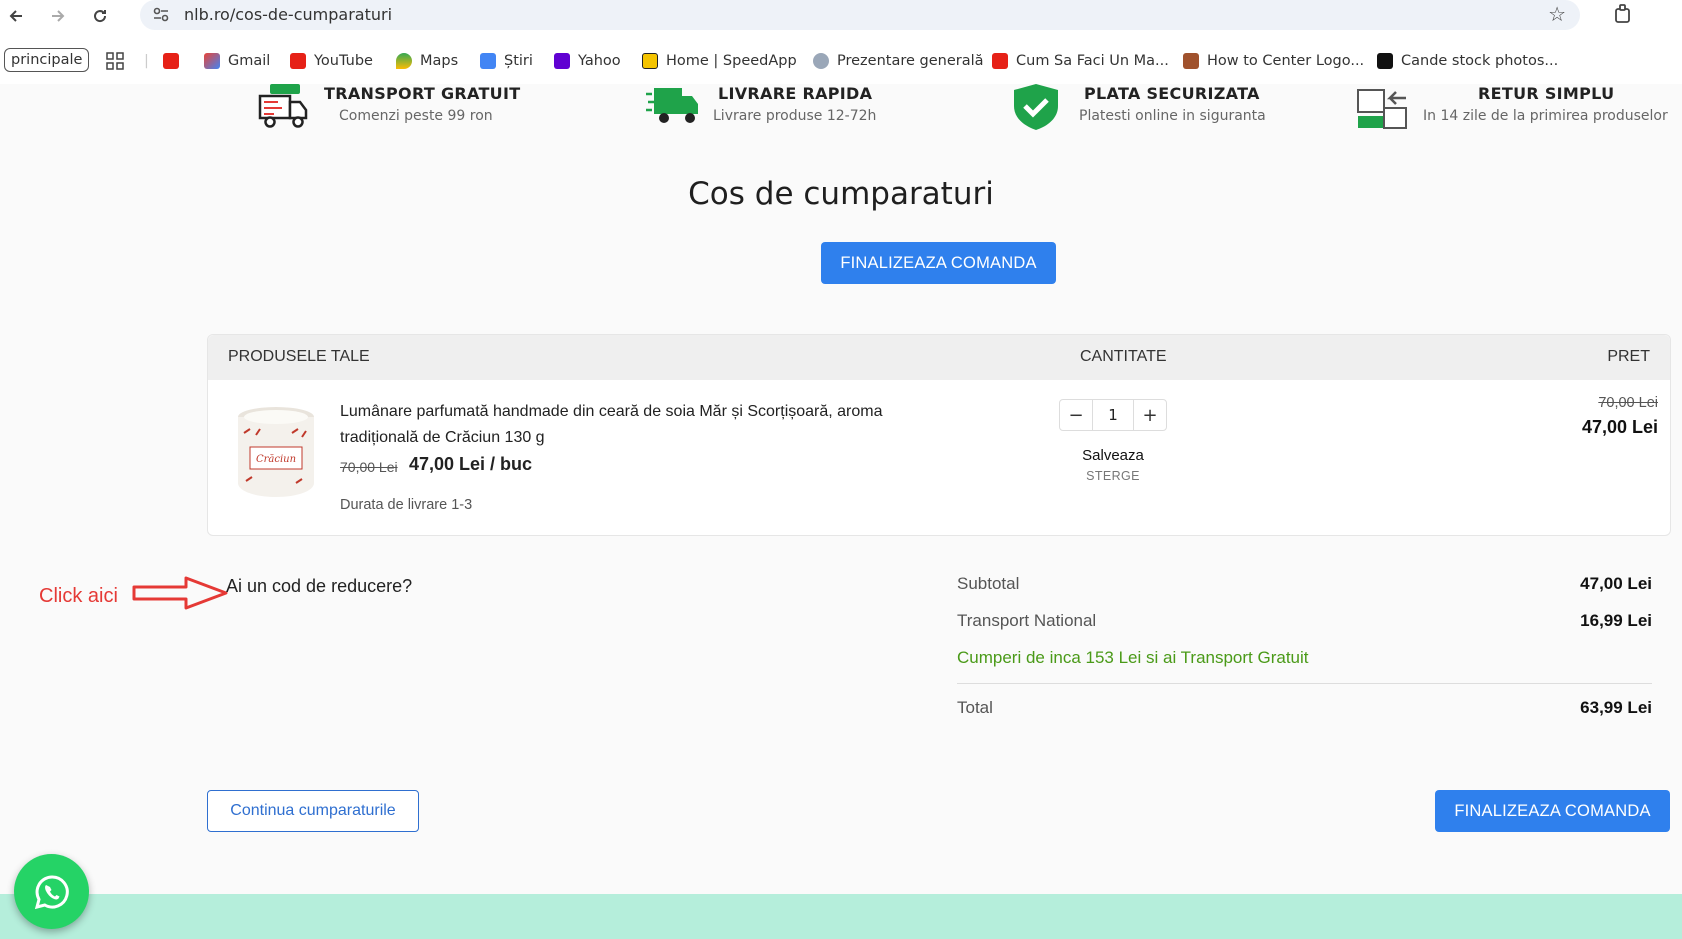  I want to click on bookmark-youtube: YouTube, so click(331, 61).